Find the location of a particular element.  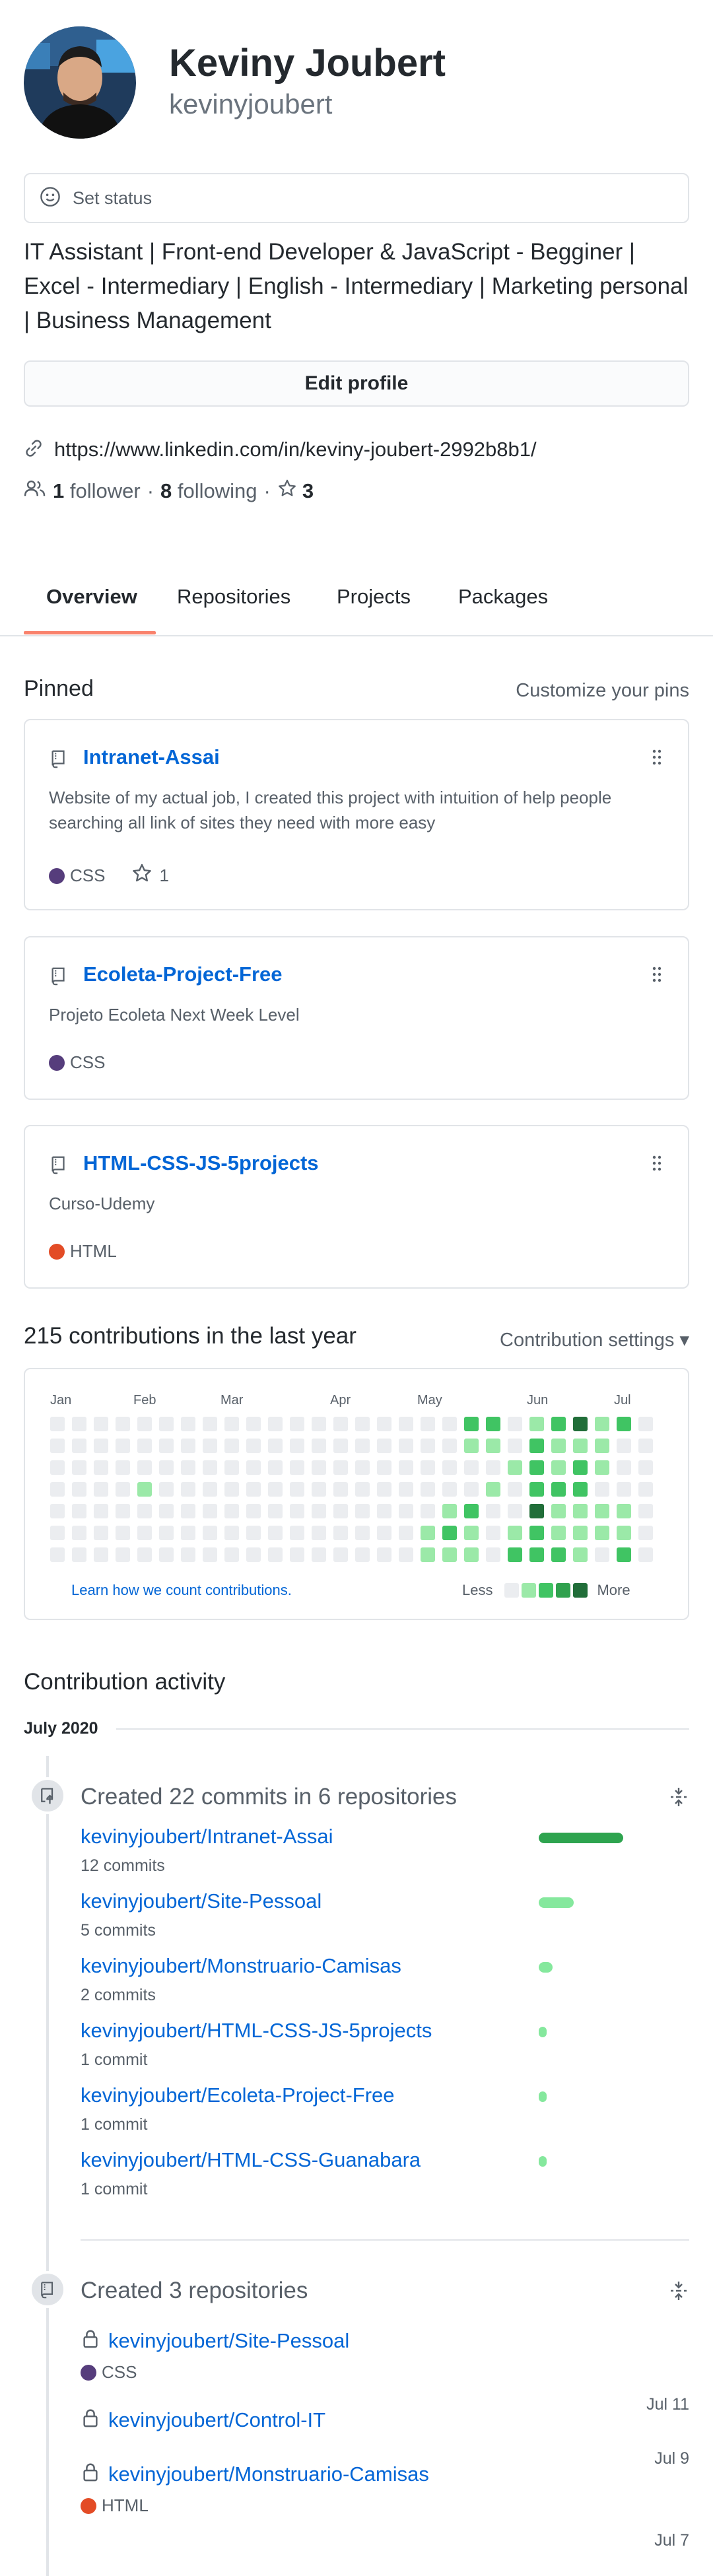

stars-count: 3 is located at coordinates (308, 491).